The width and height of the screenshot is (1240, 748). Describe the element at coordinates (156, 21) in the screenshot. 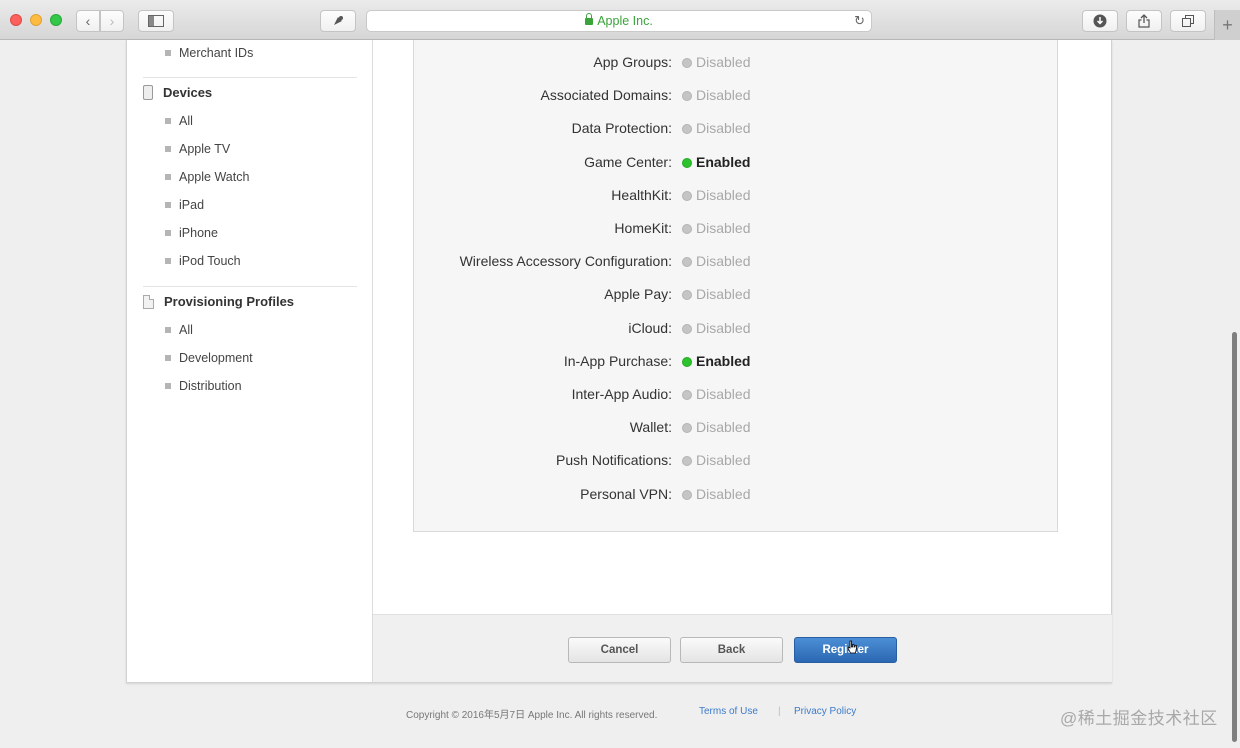

I see `show-sidebar-button` at that location.